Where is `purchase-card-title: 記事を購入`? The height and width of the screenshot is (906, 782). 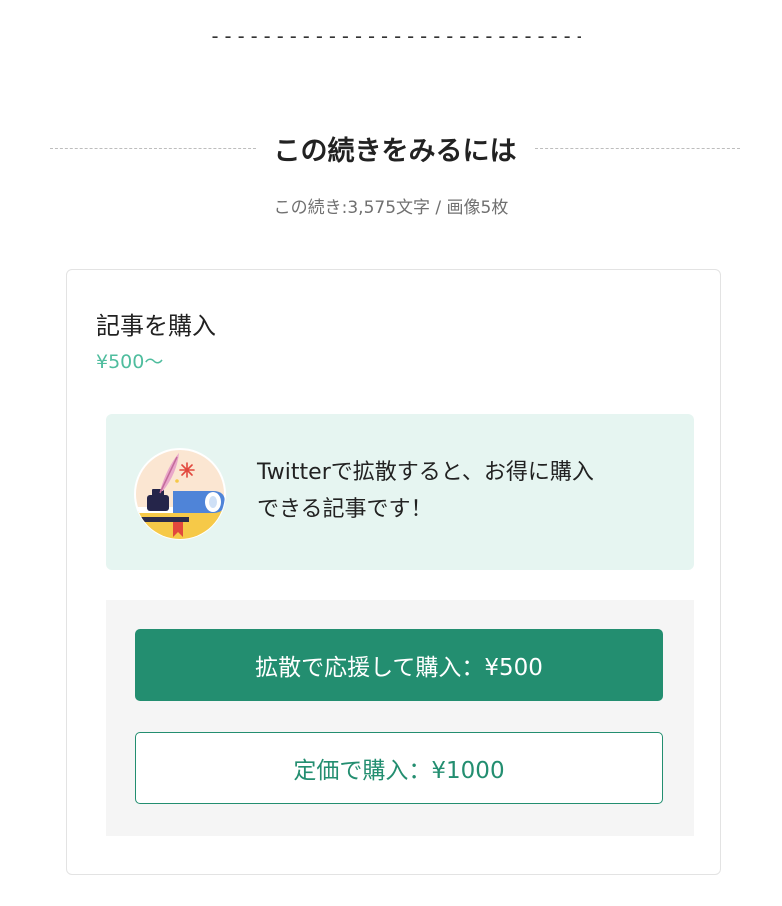 purchase-card-title: 記事を購入 is located at coordinates (156, 326).